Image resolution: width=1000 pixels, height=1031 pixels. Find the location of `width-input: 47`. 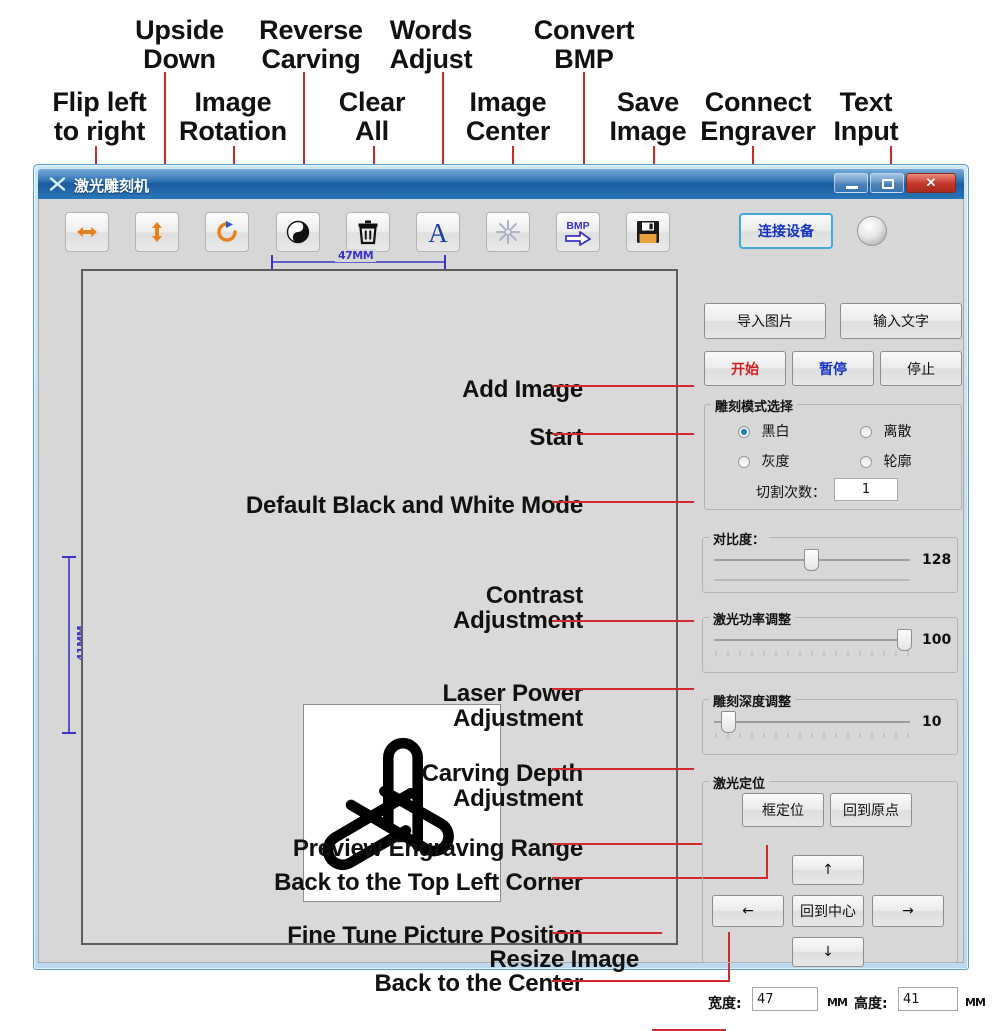

width-input: 47 is located at coordinates (785, 999).